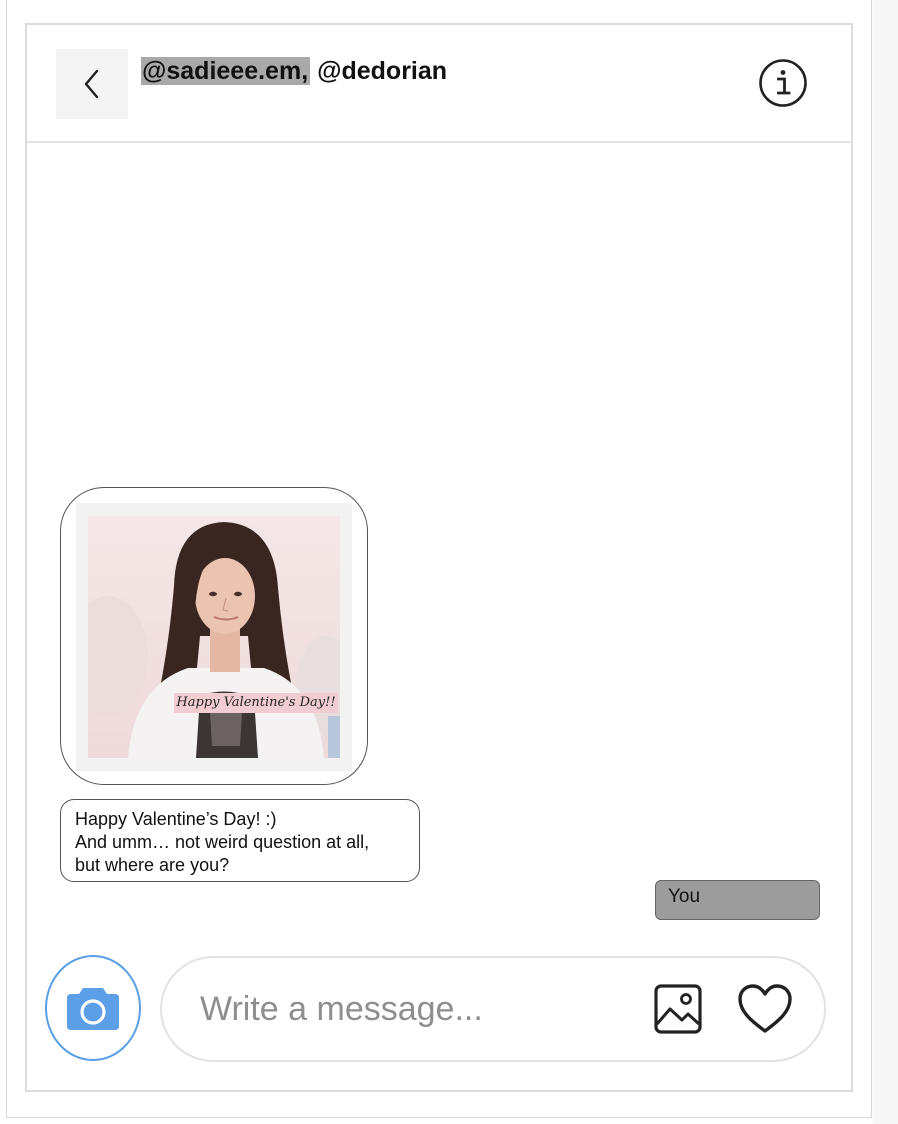 The width and height of the screenshot is (898, 1124). I want to click on back-button, so click(92, 84).